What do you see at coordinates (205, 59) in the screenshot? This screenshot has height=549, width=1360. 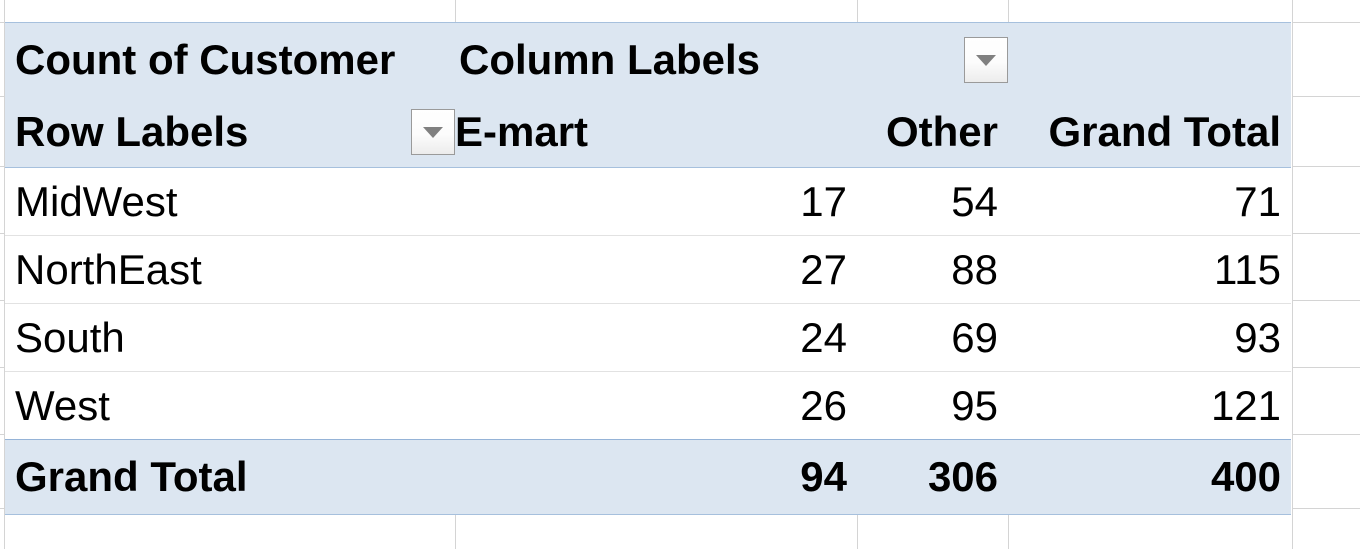 I see `value-field-label: Count of Customer` at bounding box center [205, 59].